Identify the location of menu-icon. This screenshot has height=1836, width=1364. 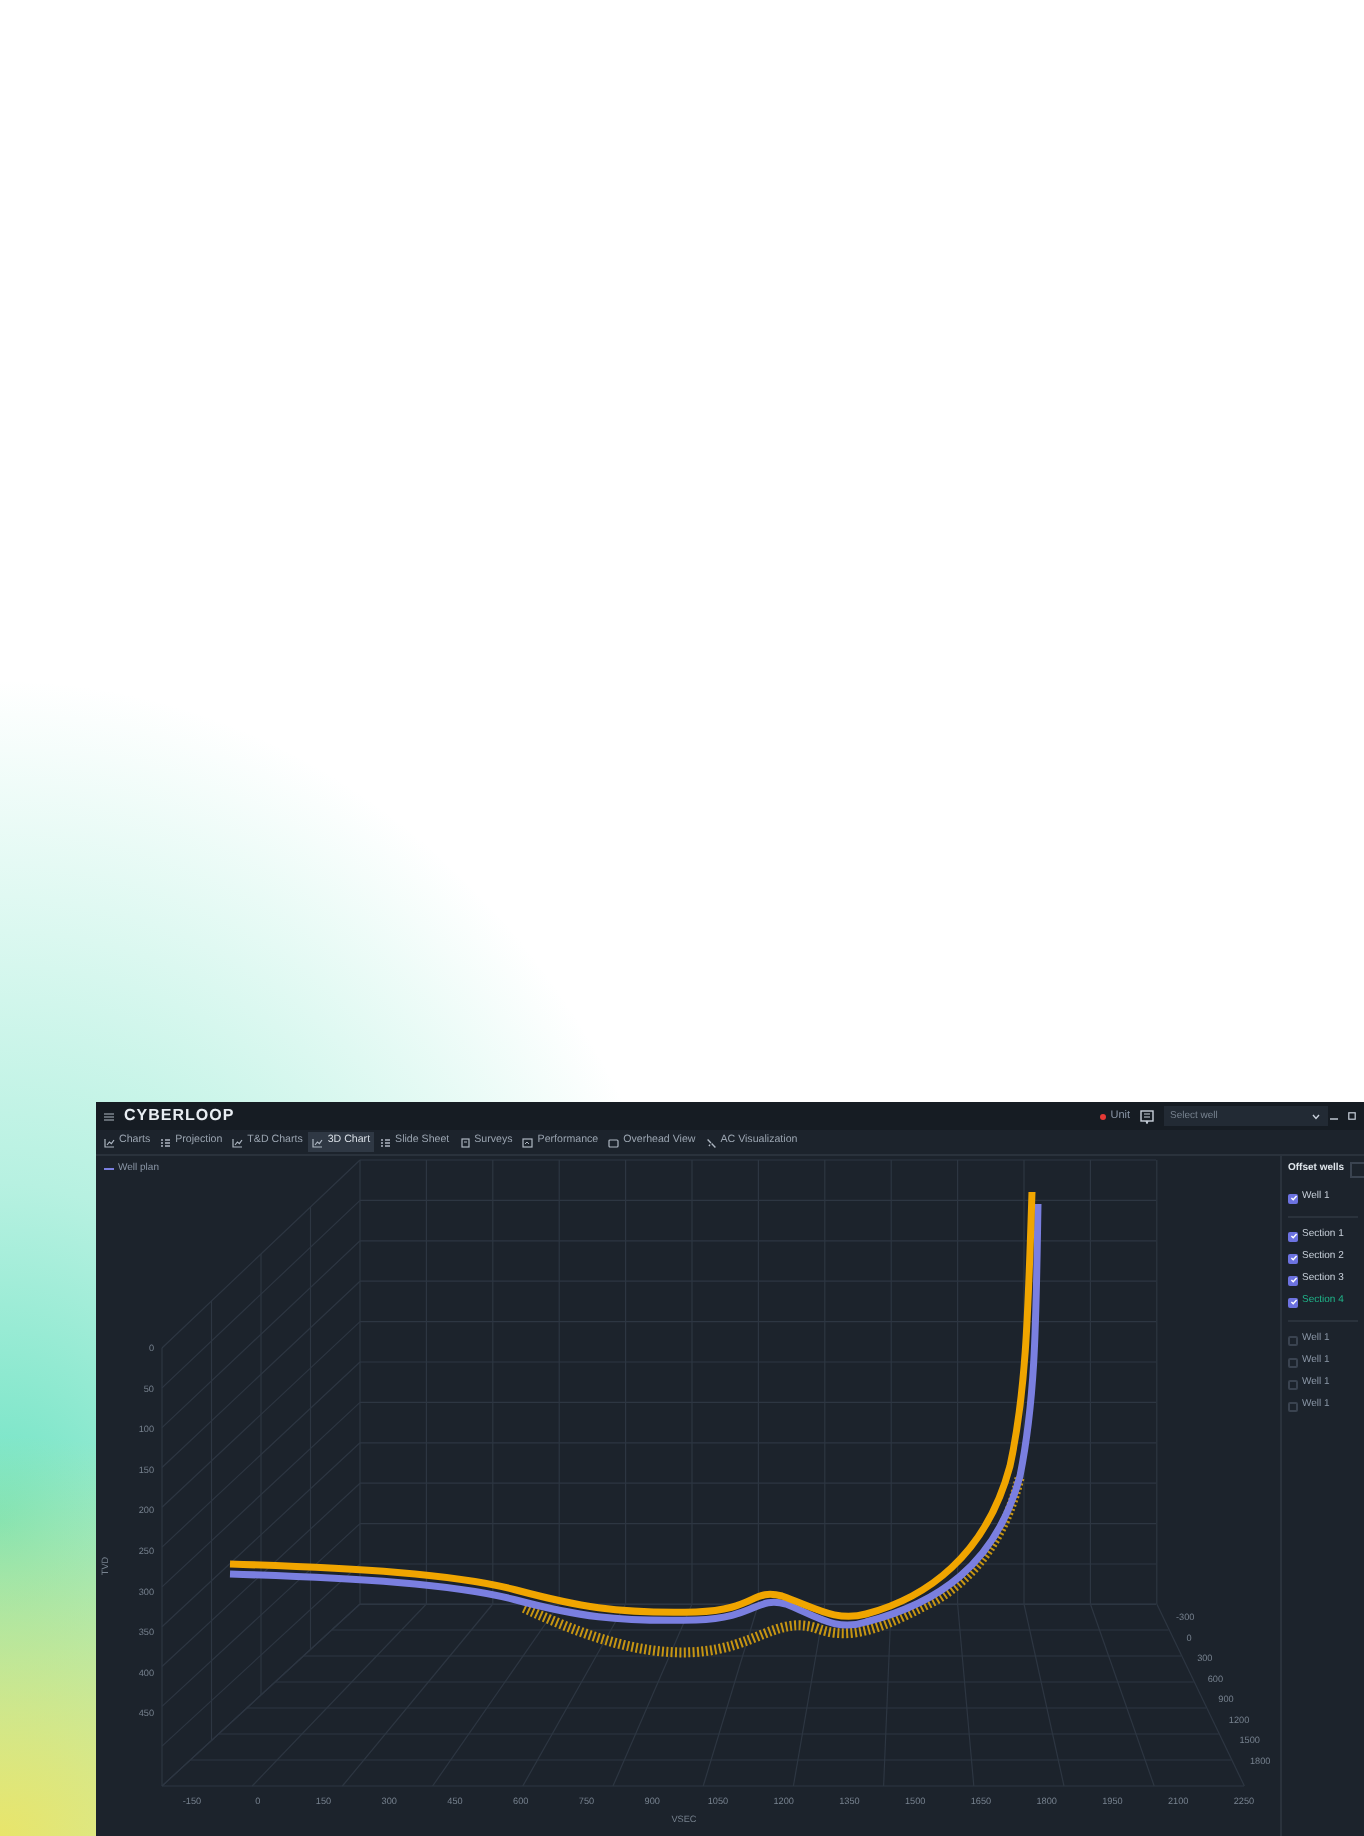
(109, 1116).